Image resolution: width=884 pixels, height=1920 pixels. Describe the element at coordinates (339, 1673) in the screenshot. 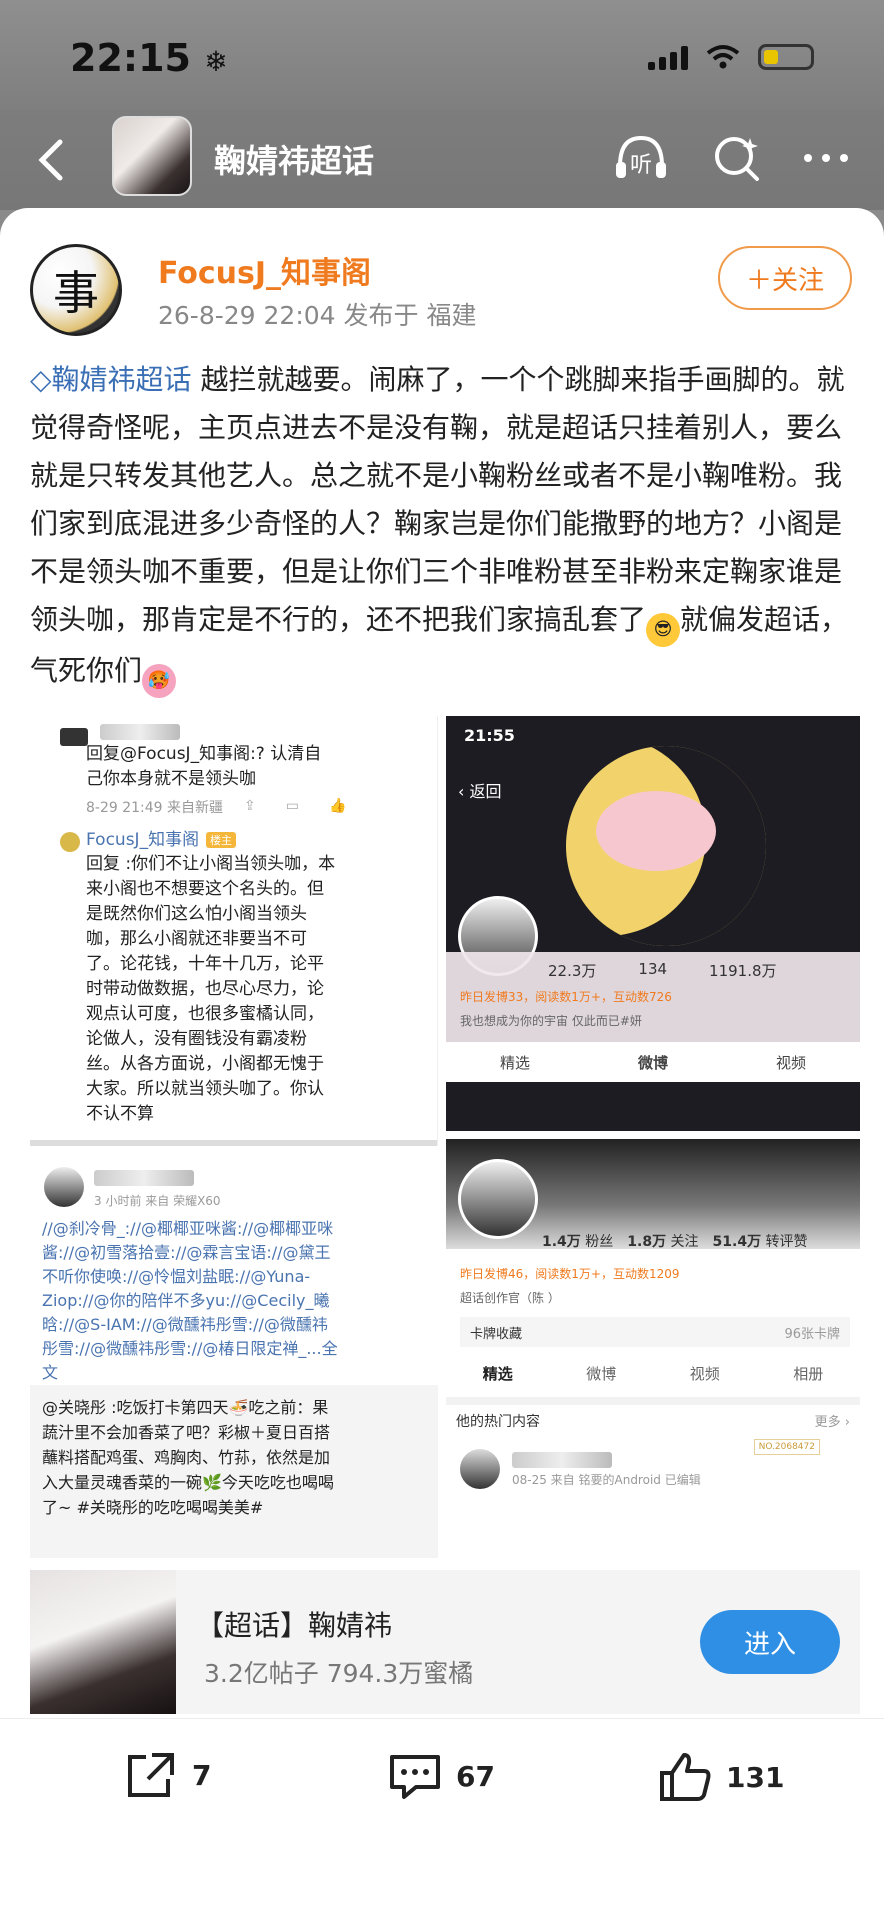

I see `topic-stats: 3.2亿帖子 794.3万蜜橘` at that location.